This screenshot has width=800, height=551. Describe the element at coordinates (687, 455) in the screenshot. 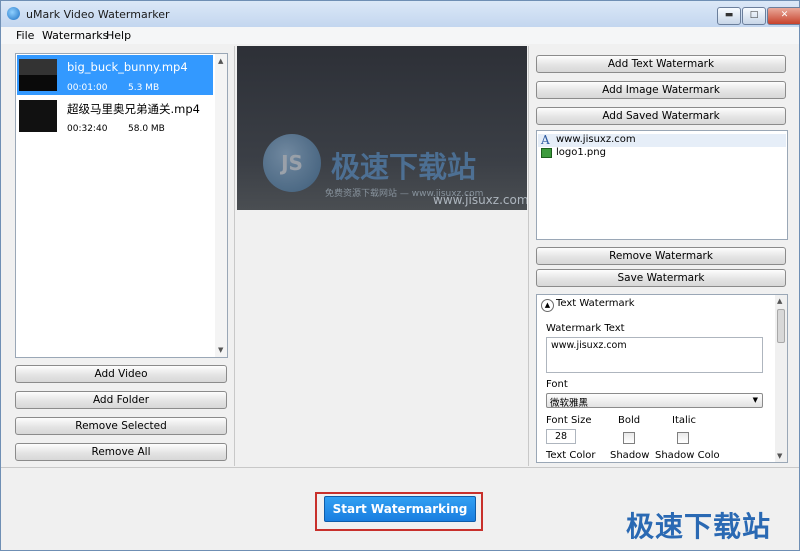

I see `shadow-color-label: Shadow Colo` at that location.